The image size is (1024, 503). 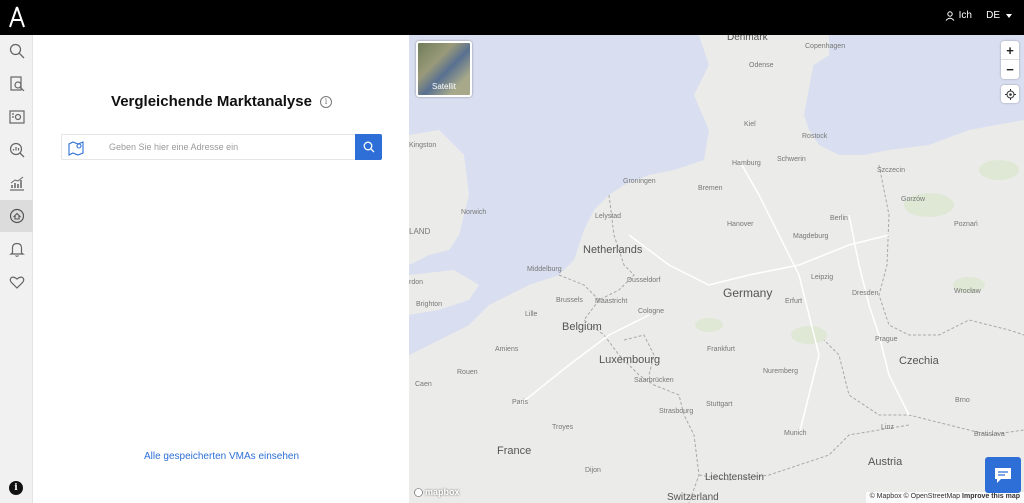 I want to click on map-label-norwich: Norwich, so click(x=474, y=212).